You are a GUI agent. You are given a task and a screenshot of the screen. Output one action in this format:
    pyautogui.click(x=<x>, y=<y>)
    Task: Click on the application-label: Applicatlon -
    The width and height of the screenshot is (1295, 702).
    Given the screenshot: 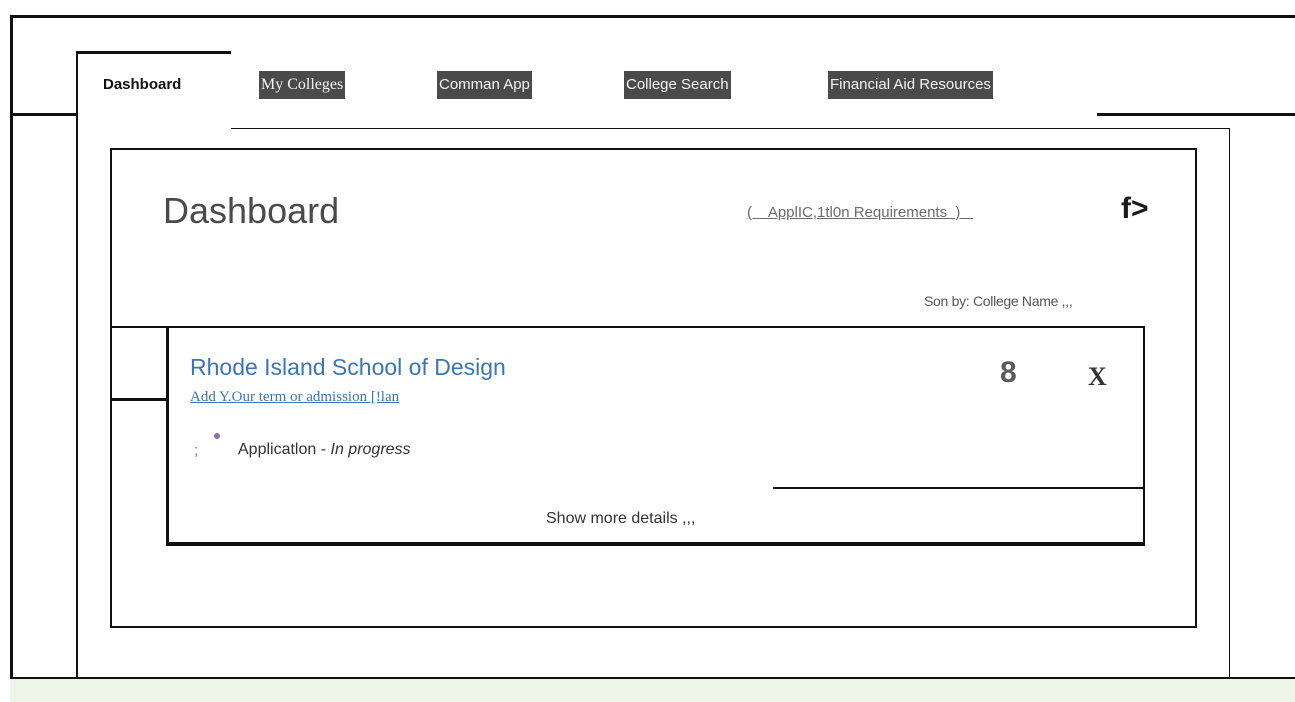 What is the action you would take?
    pyautogui.click(x=282, y=449)
    